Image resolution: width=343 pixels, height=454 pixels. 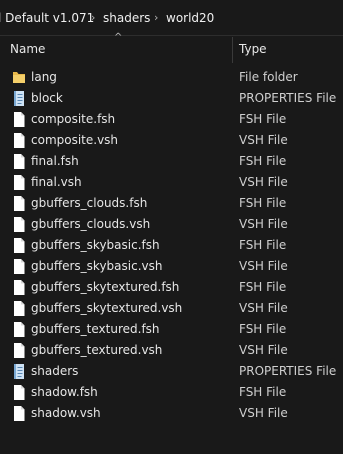 I want to click on file-name: gbuffers_textured.vsh, so click(x=97, y=350).